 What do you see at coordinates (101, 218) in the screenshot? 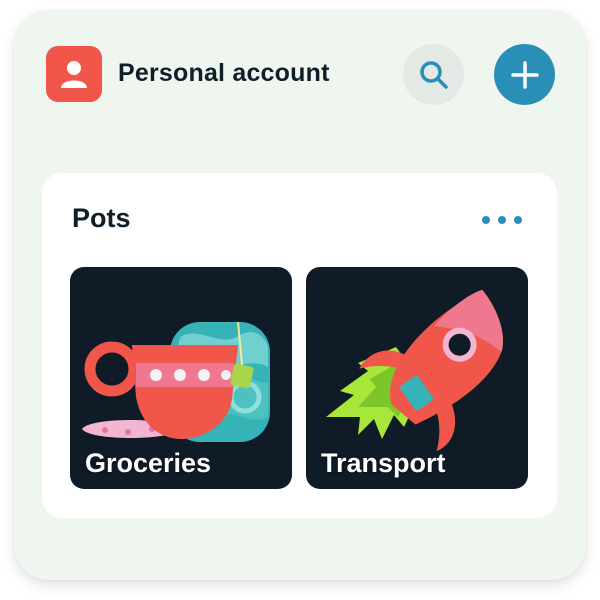
I see `pots-title: Pots` at bounding box center [101, 218].